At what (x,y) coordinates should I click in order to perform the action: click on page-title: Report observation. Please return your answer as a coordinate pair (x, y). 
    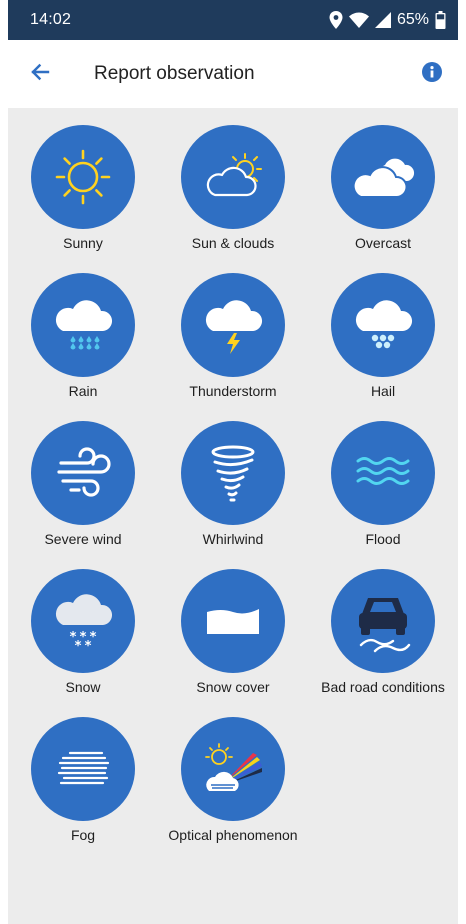
    Looking at the image, I should click on (174, 73).